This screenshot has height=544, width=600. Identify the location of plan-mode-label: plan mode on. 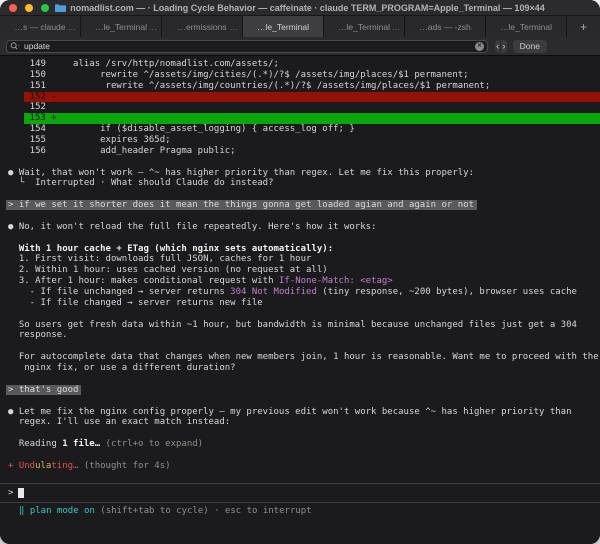
(62, 510).